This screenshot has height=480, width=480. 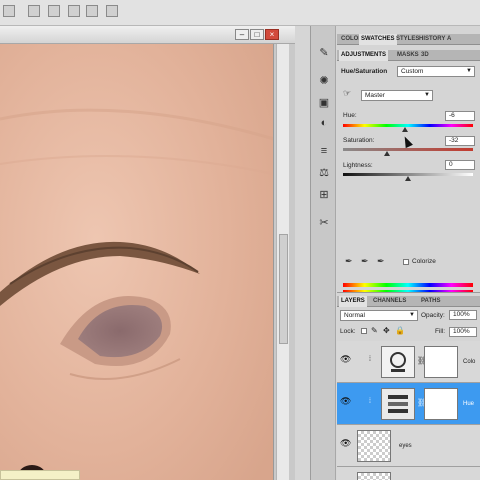 I want to click on scrollbar-thumb, so click(x=283, y=289).